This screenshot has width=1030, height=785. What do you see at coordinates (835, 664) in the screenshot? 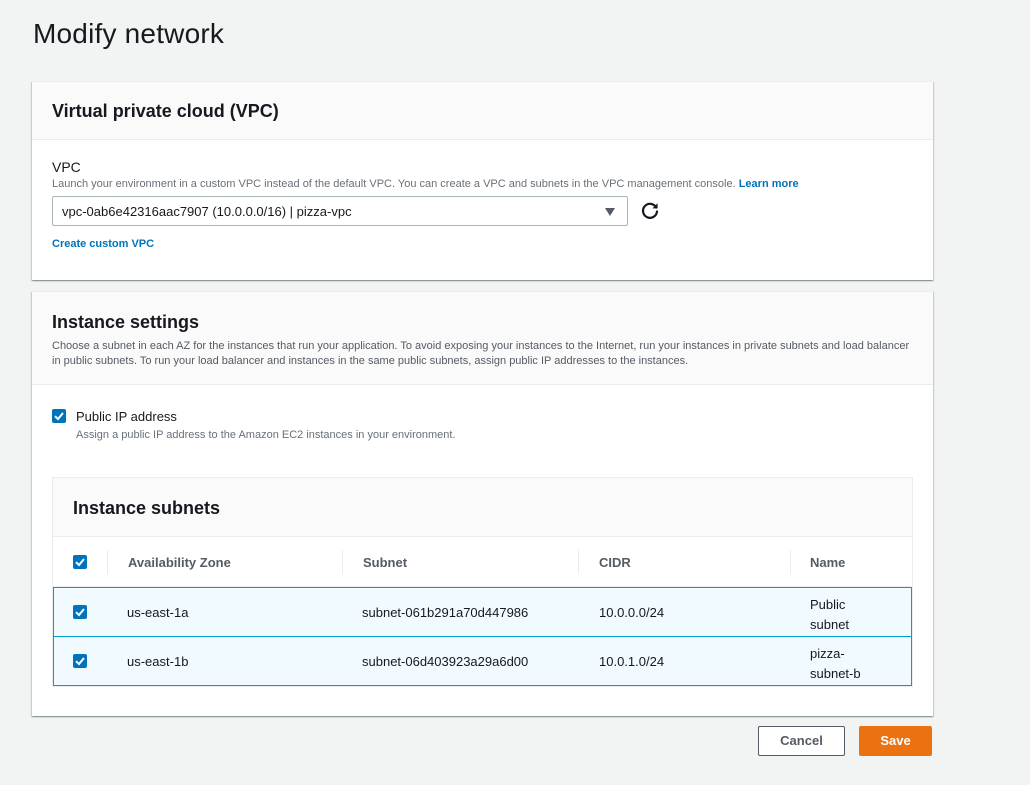
I see `cell-name: pizza- subnet-b` at bounding box center [835, 664].